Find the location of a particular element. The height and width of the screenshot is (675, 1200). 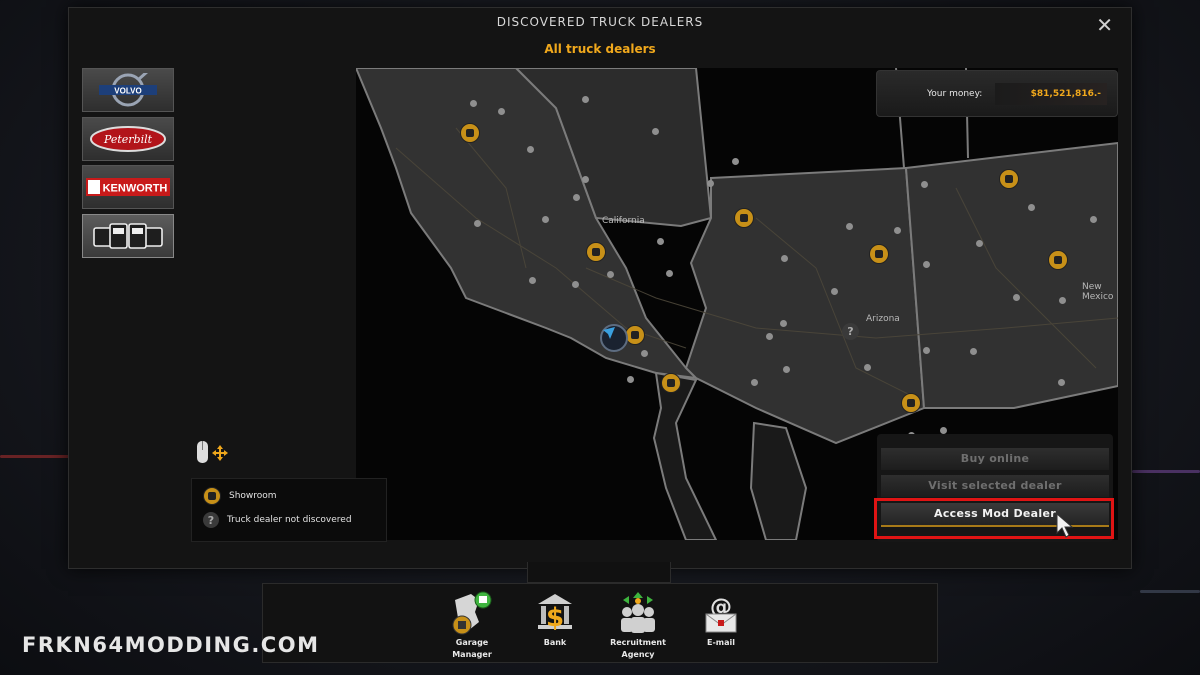

nav-garage-label-2: Manager is located at coordinates (472, 654).